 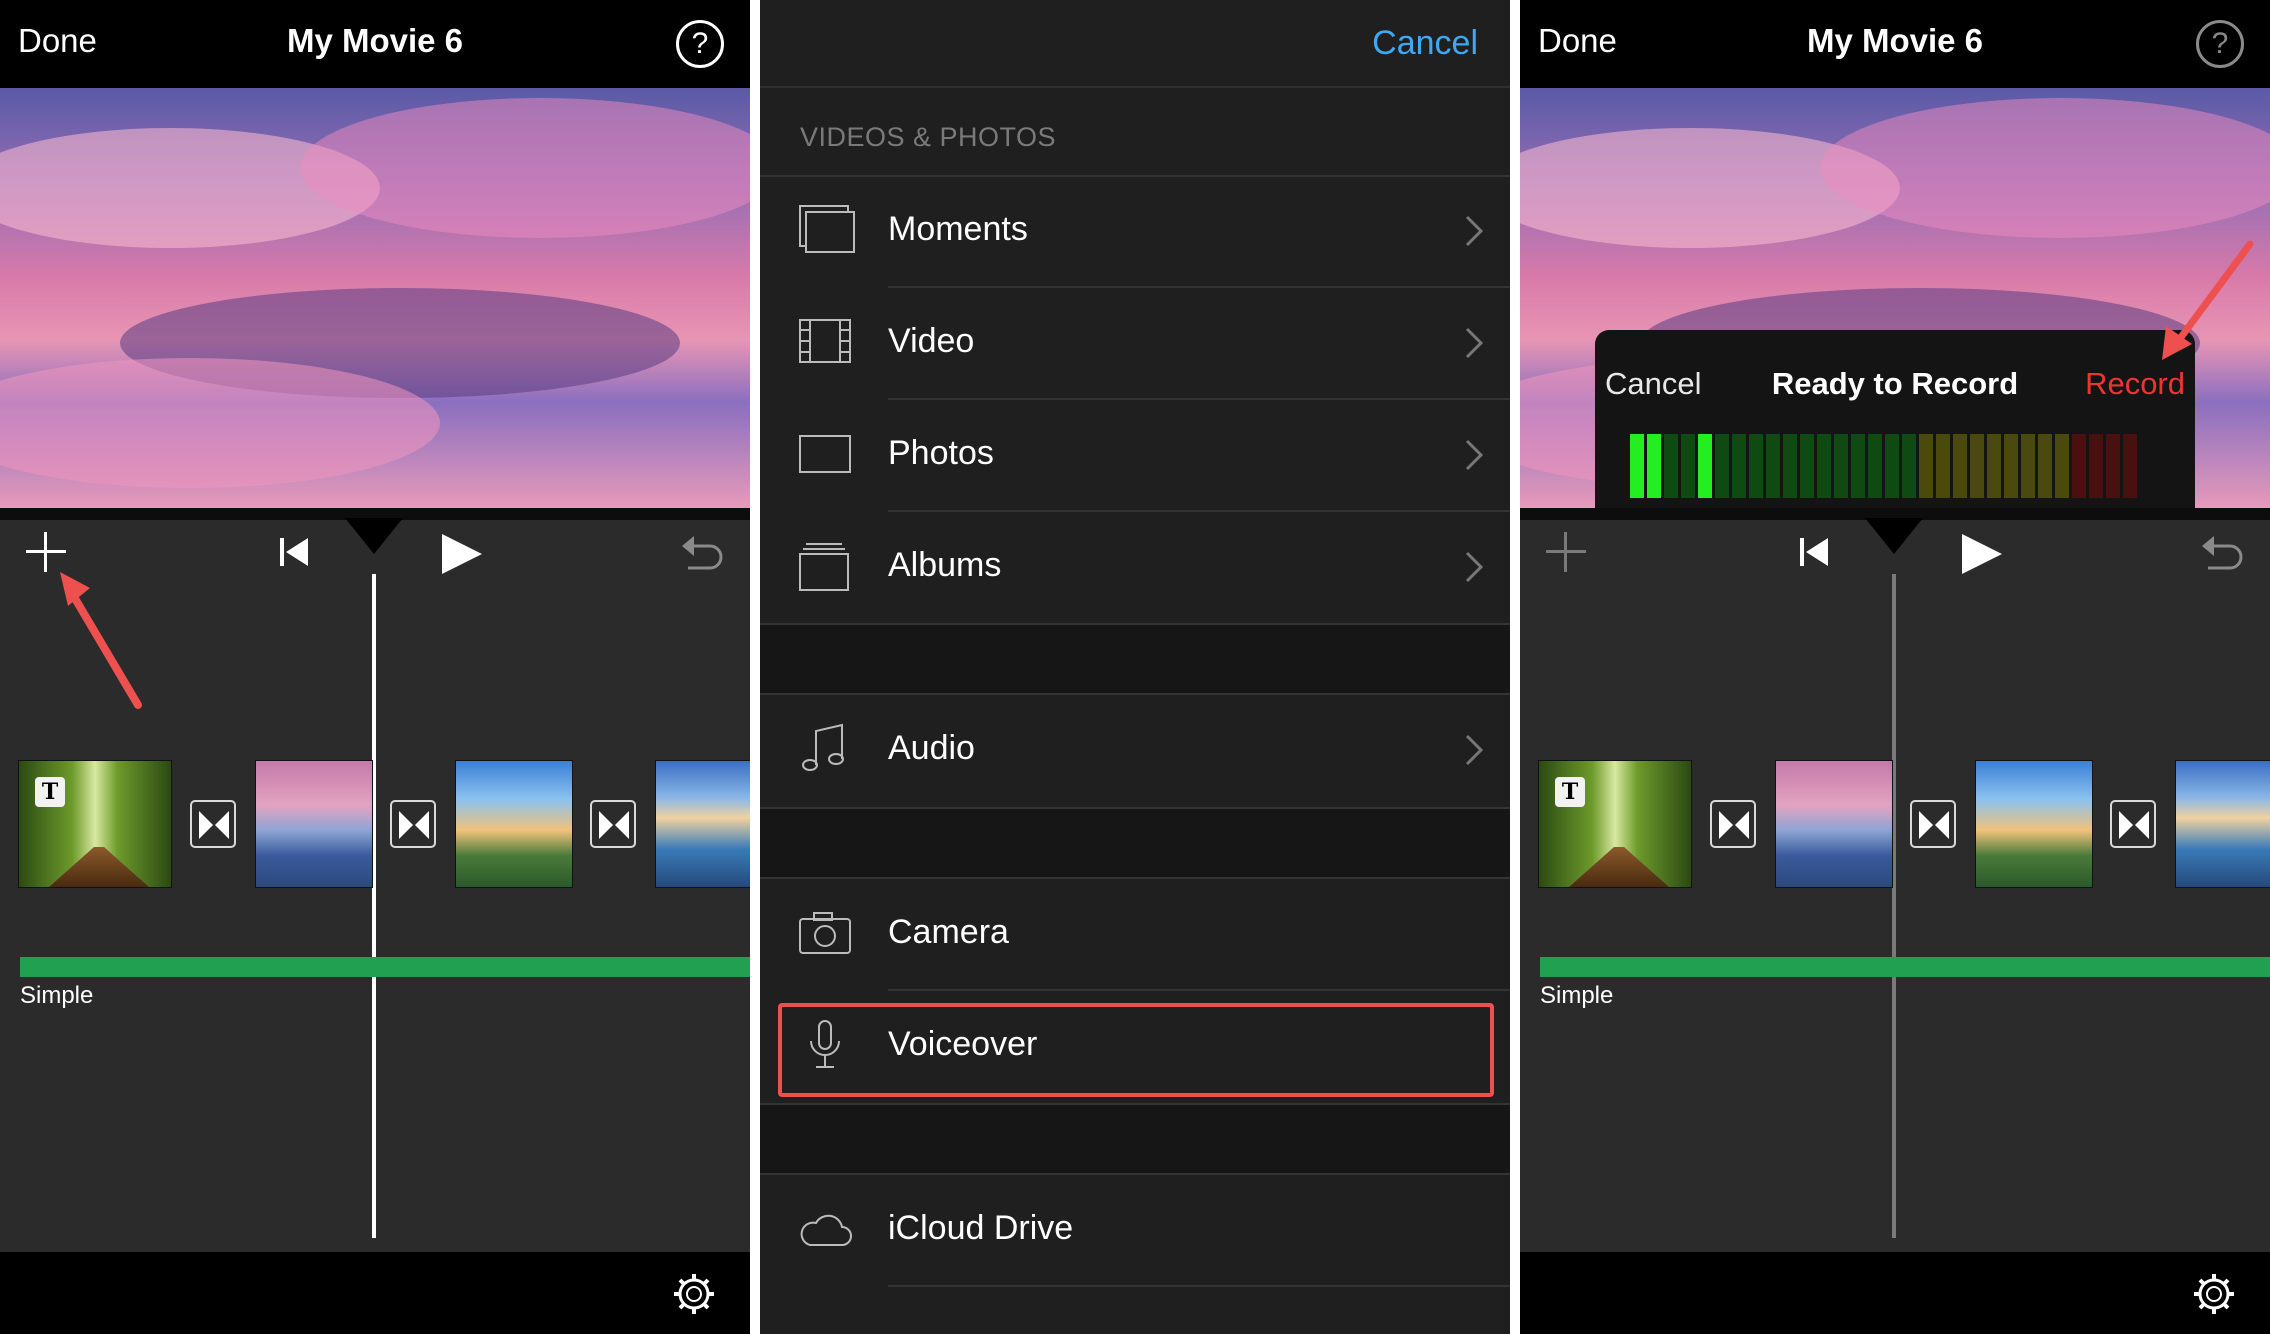 What do you see at coordinates (1135, 659) in the screenshot?
I see `section-spacer` at bounding box center [1135, 659].